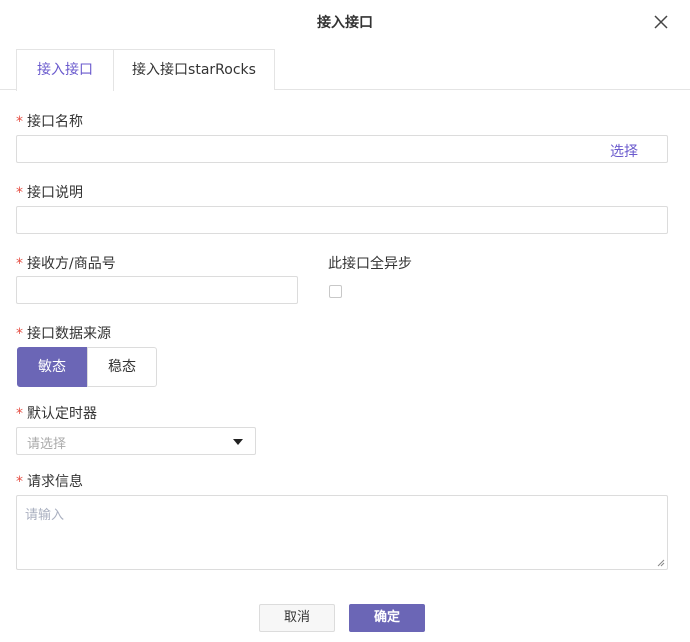 Image resolution: width=690 pixels, height=642 pixels. What do you see at coordinates (345, 70) in the screenshot?
I see `tab-bar: 接入接口 接入接口starRocks` at bounding box center [345, 70].